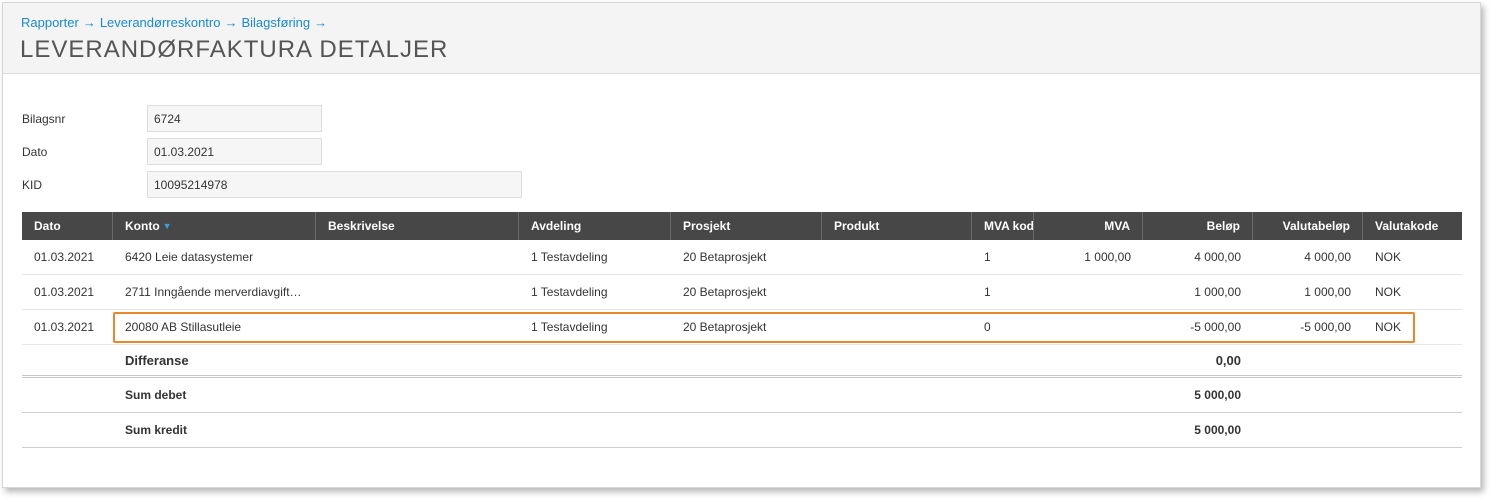 Image resolution: width=1494 pixels, height=502 pixels. What do you see at coordinates (47, 226) in the screenshot?
I see `column-header-label: Dato` at bounding box center [47, 226].